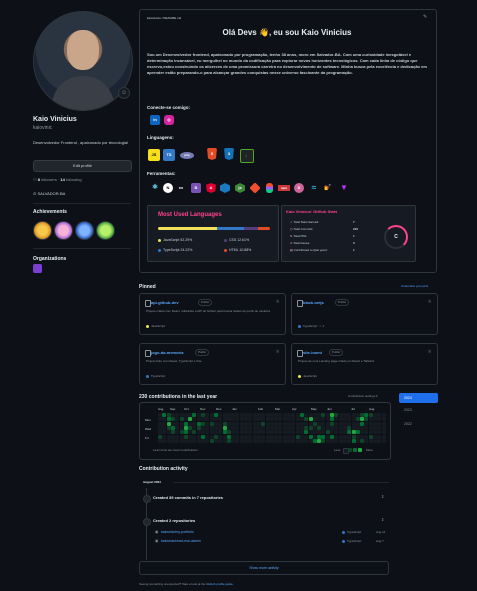 This screenshot has height=591, width=477. I want to click on followers-count: 8, so click(39, 179).